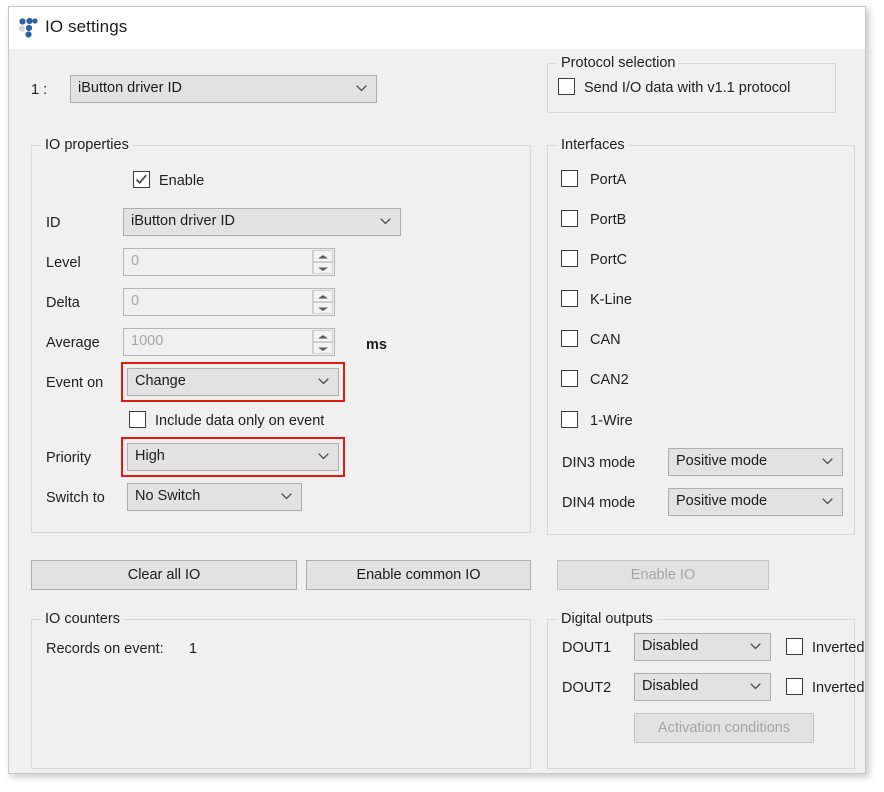  Describe the element at coordinates (702, 687) in the screenshot. I see `dout2-combo: Disabled` at that location.